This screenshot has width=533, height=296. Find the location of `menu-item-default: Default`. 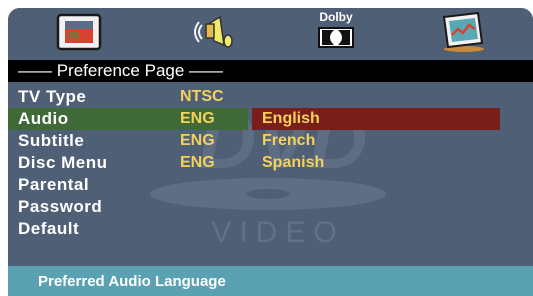

menu-item-default: Default is located at coordinates (128, 229).